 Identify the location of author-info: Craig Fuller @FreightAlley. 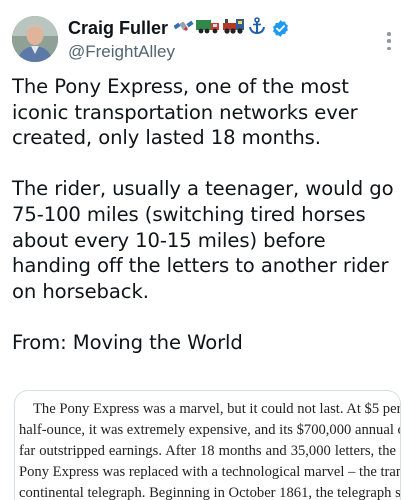
(179, 39).